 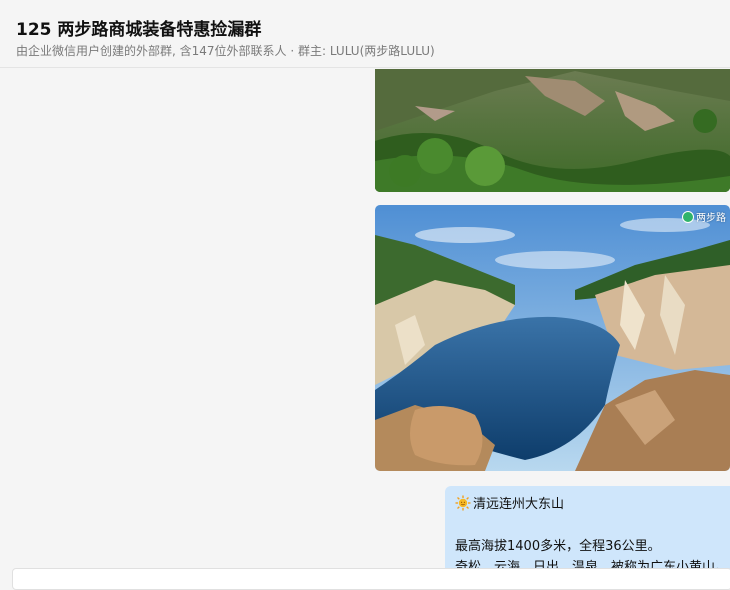 What do you see at coordinates (463, 503) in the screenshot?
I see `sun-icon` at bounding box center [463, 503].